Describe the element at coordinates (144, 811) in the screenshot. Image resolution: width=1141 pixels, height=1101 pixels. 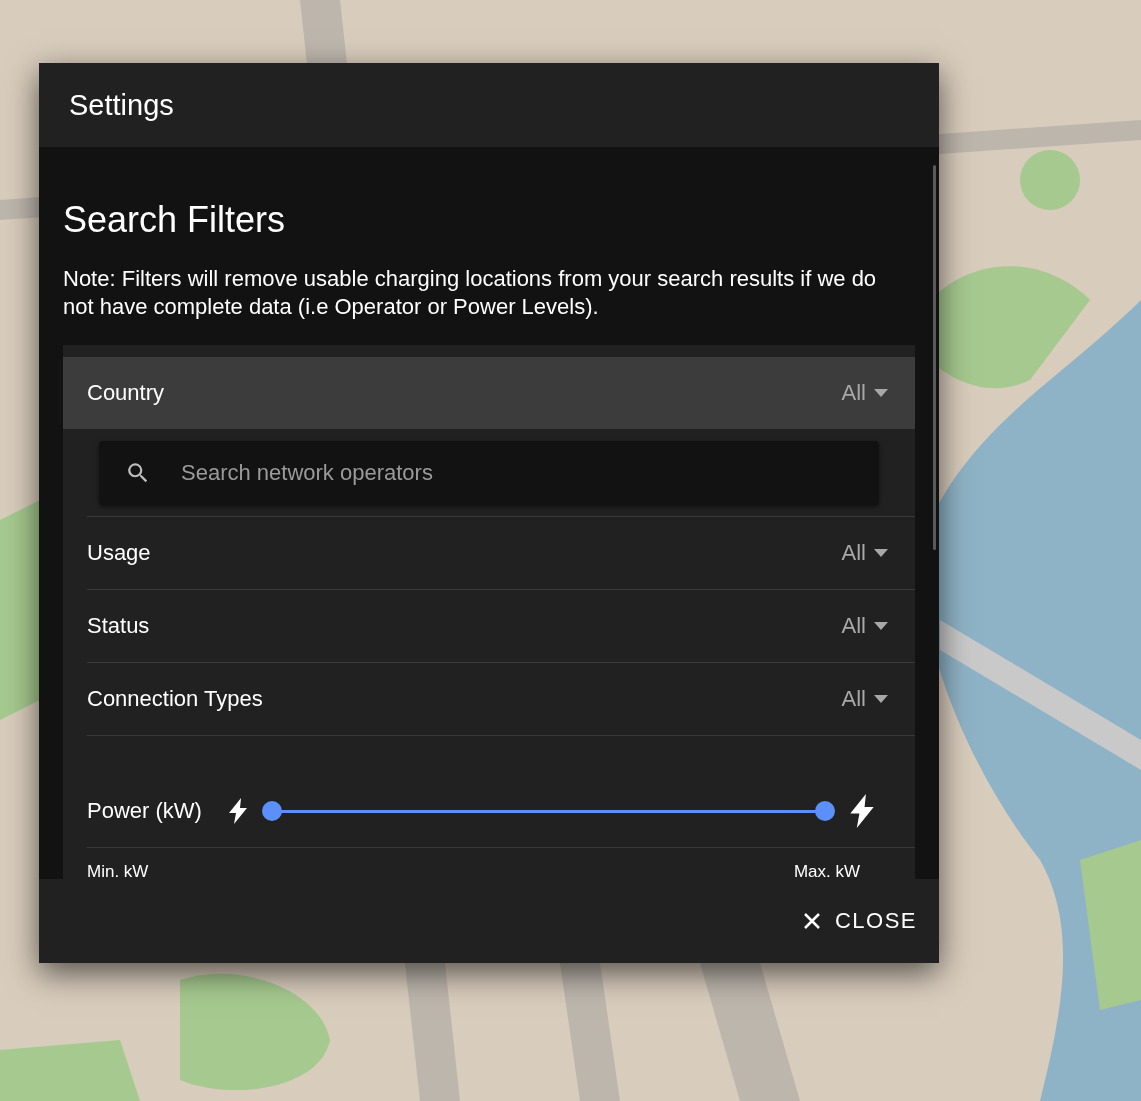
I see `power-label: Power (kW)` at that location.